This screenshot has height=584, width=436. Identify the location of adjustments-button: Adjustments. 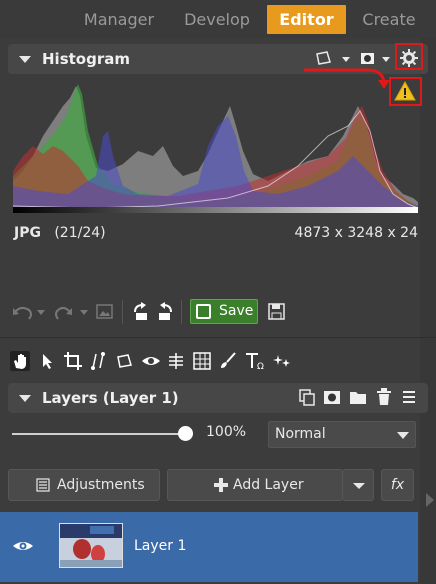
(84, 485).